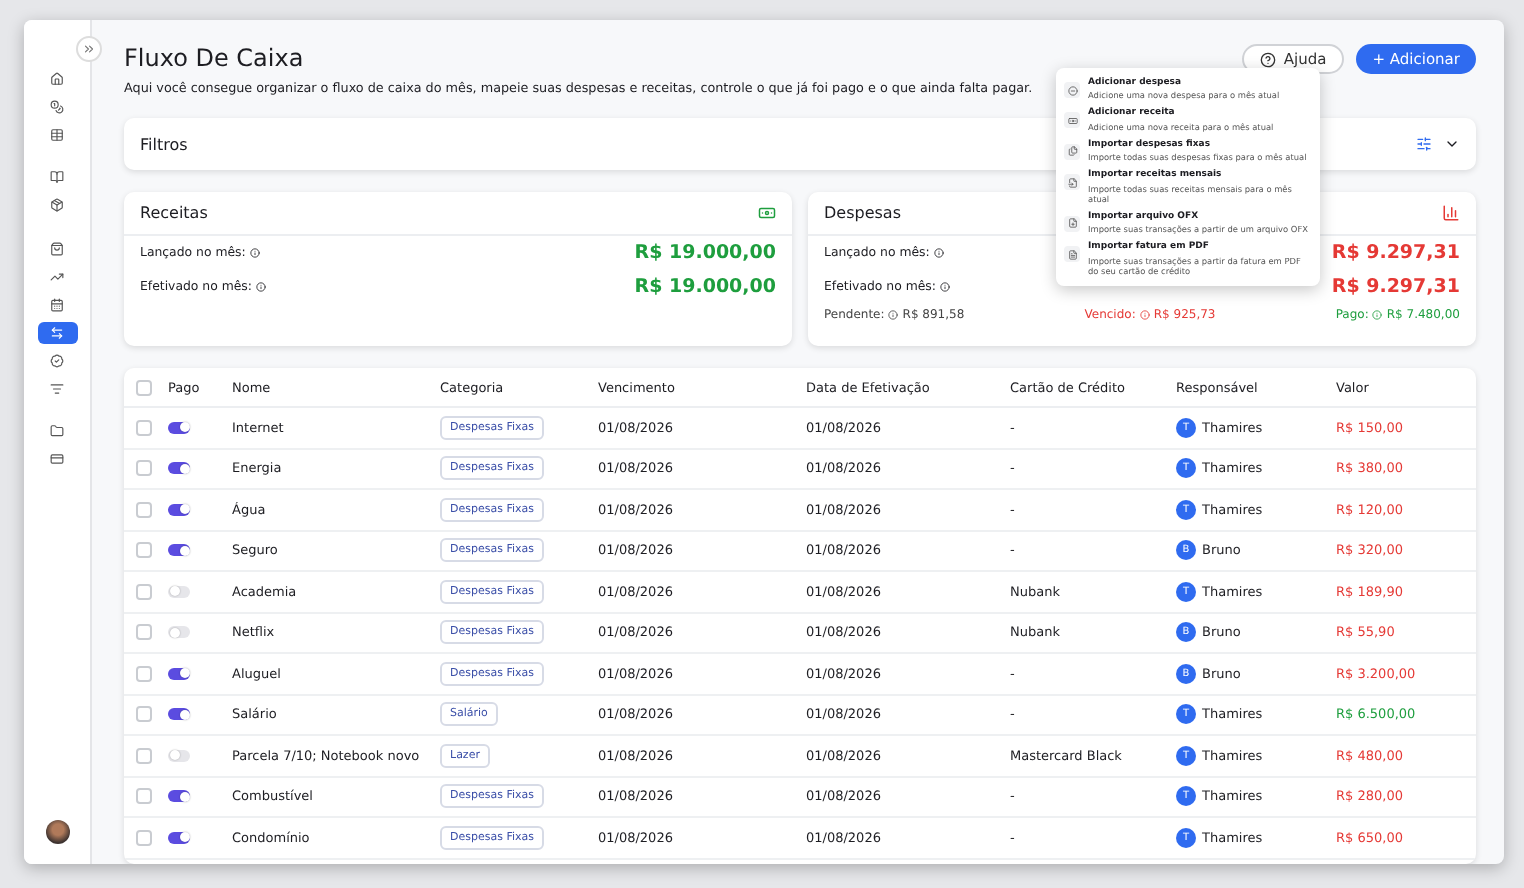 Image resolution: width=1524 pixels, height=888 pixels. Describe the element at coordinates (1072, 254) in the screenshot. I see `document-icon` at that location.